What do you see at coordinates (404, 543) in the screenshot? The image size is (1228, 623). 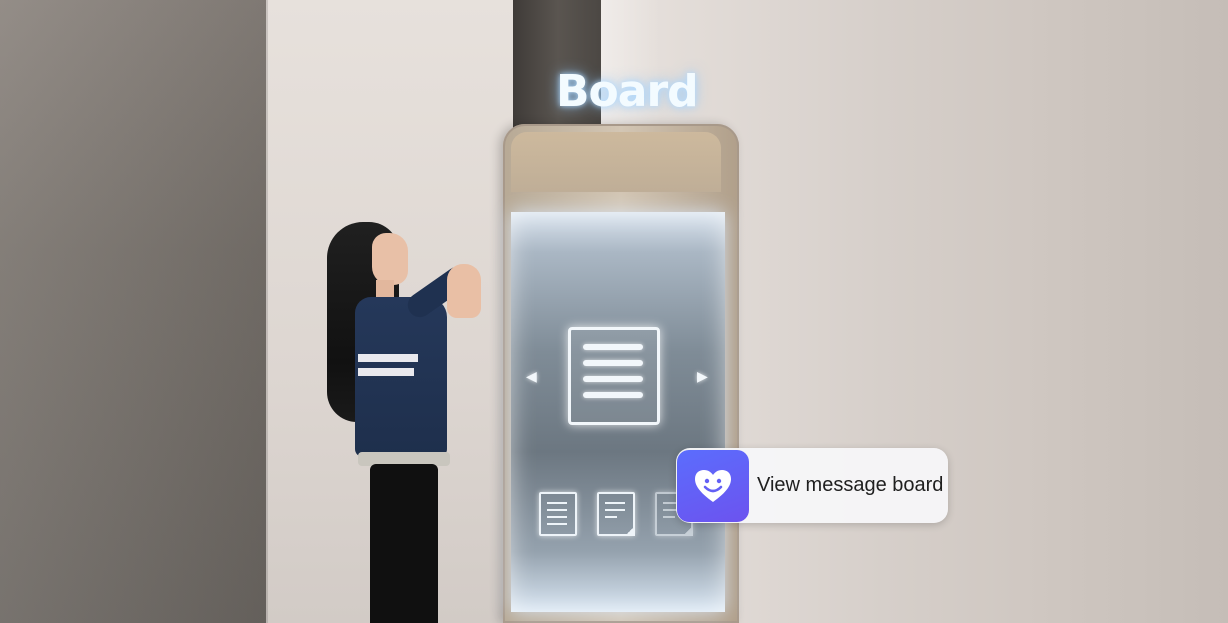 I see `character-legs` at bounding box center [404, 543].